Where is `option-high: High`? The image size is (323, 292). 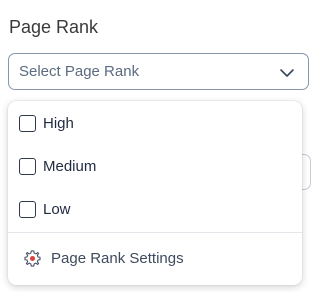
option-high: High is located at coordinates (155, 124).